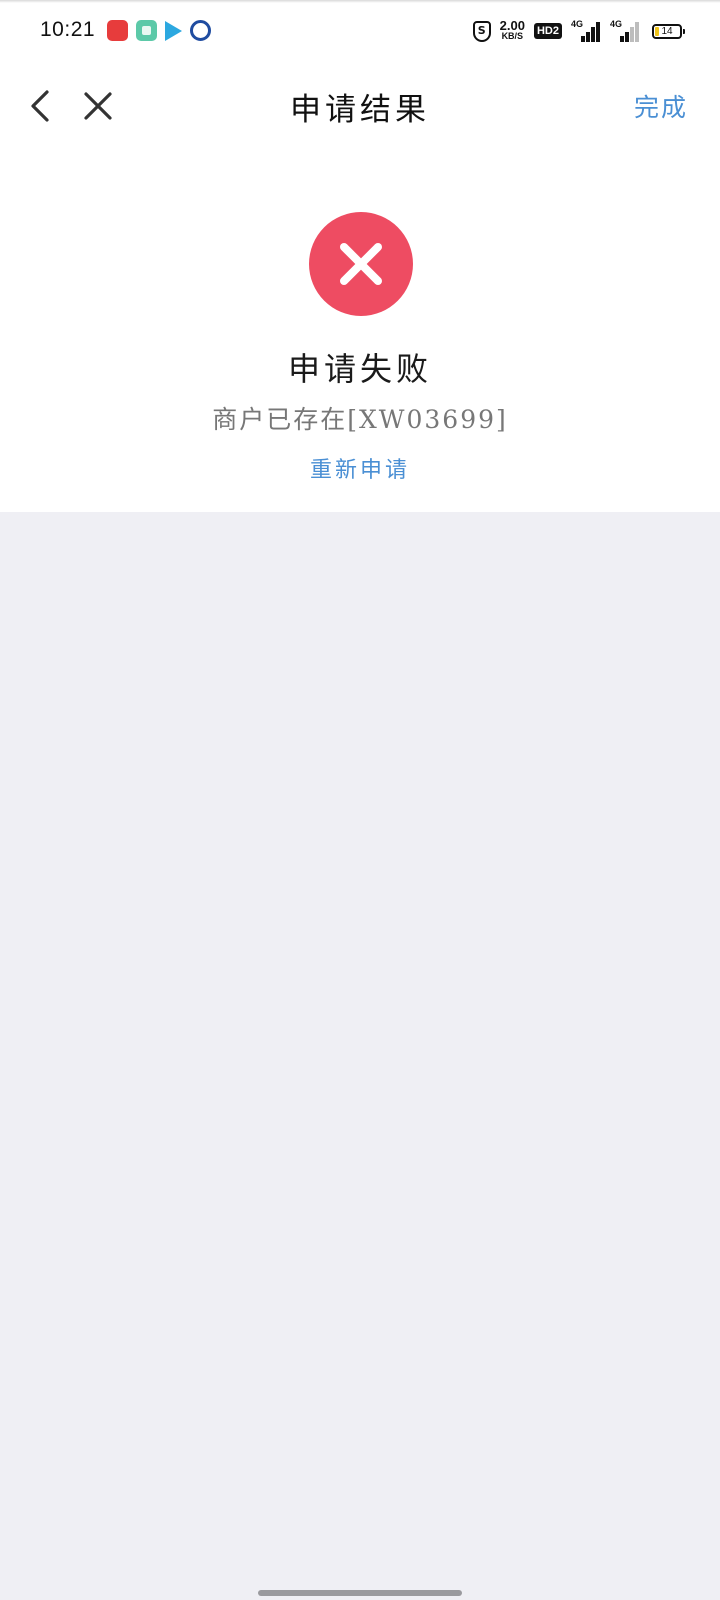 The image size is (720, 1600). What do you see at coordinates (117, 30) in the screenshot?
I see `red-app-icon` at bounding box center [117, 30].